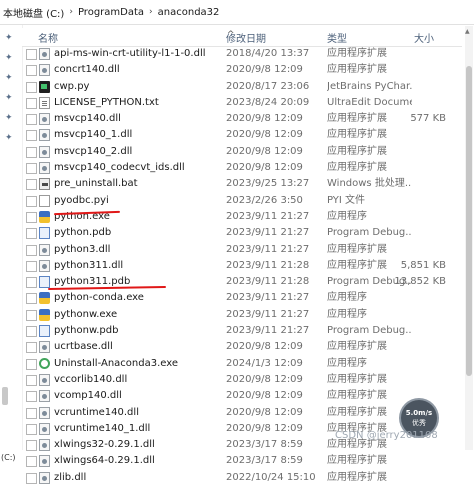 The width and height of the screenshot is (474, 486). What do you see at coordinates (44, 200) in the screenshot?
I see `file-file-icon` at bounding box center [44, 200].